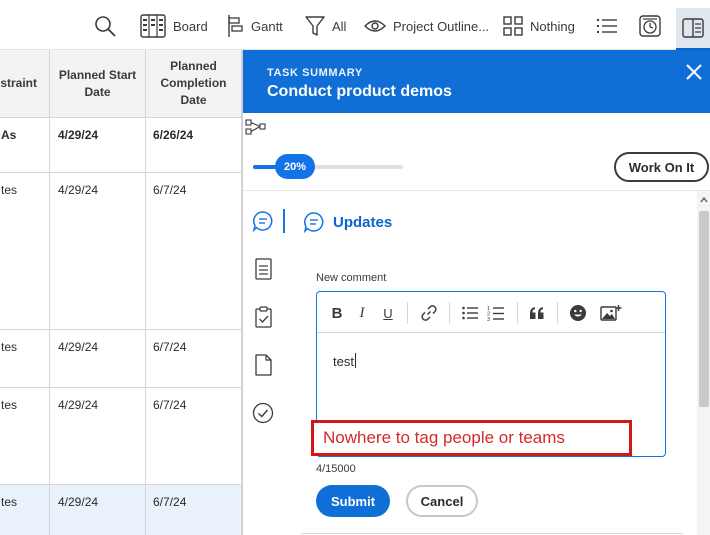 The width and height of the screenshot is (710, 535). Describe the element at coordinates (337, 313) in the screenshot. I see `bold-button: B` at that location.